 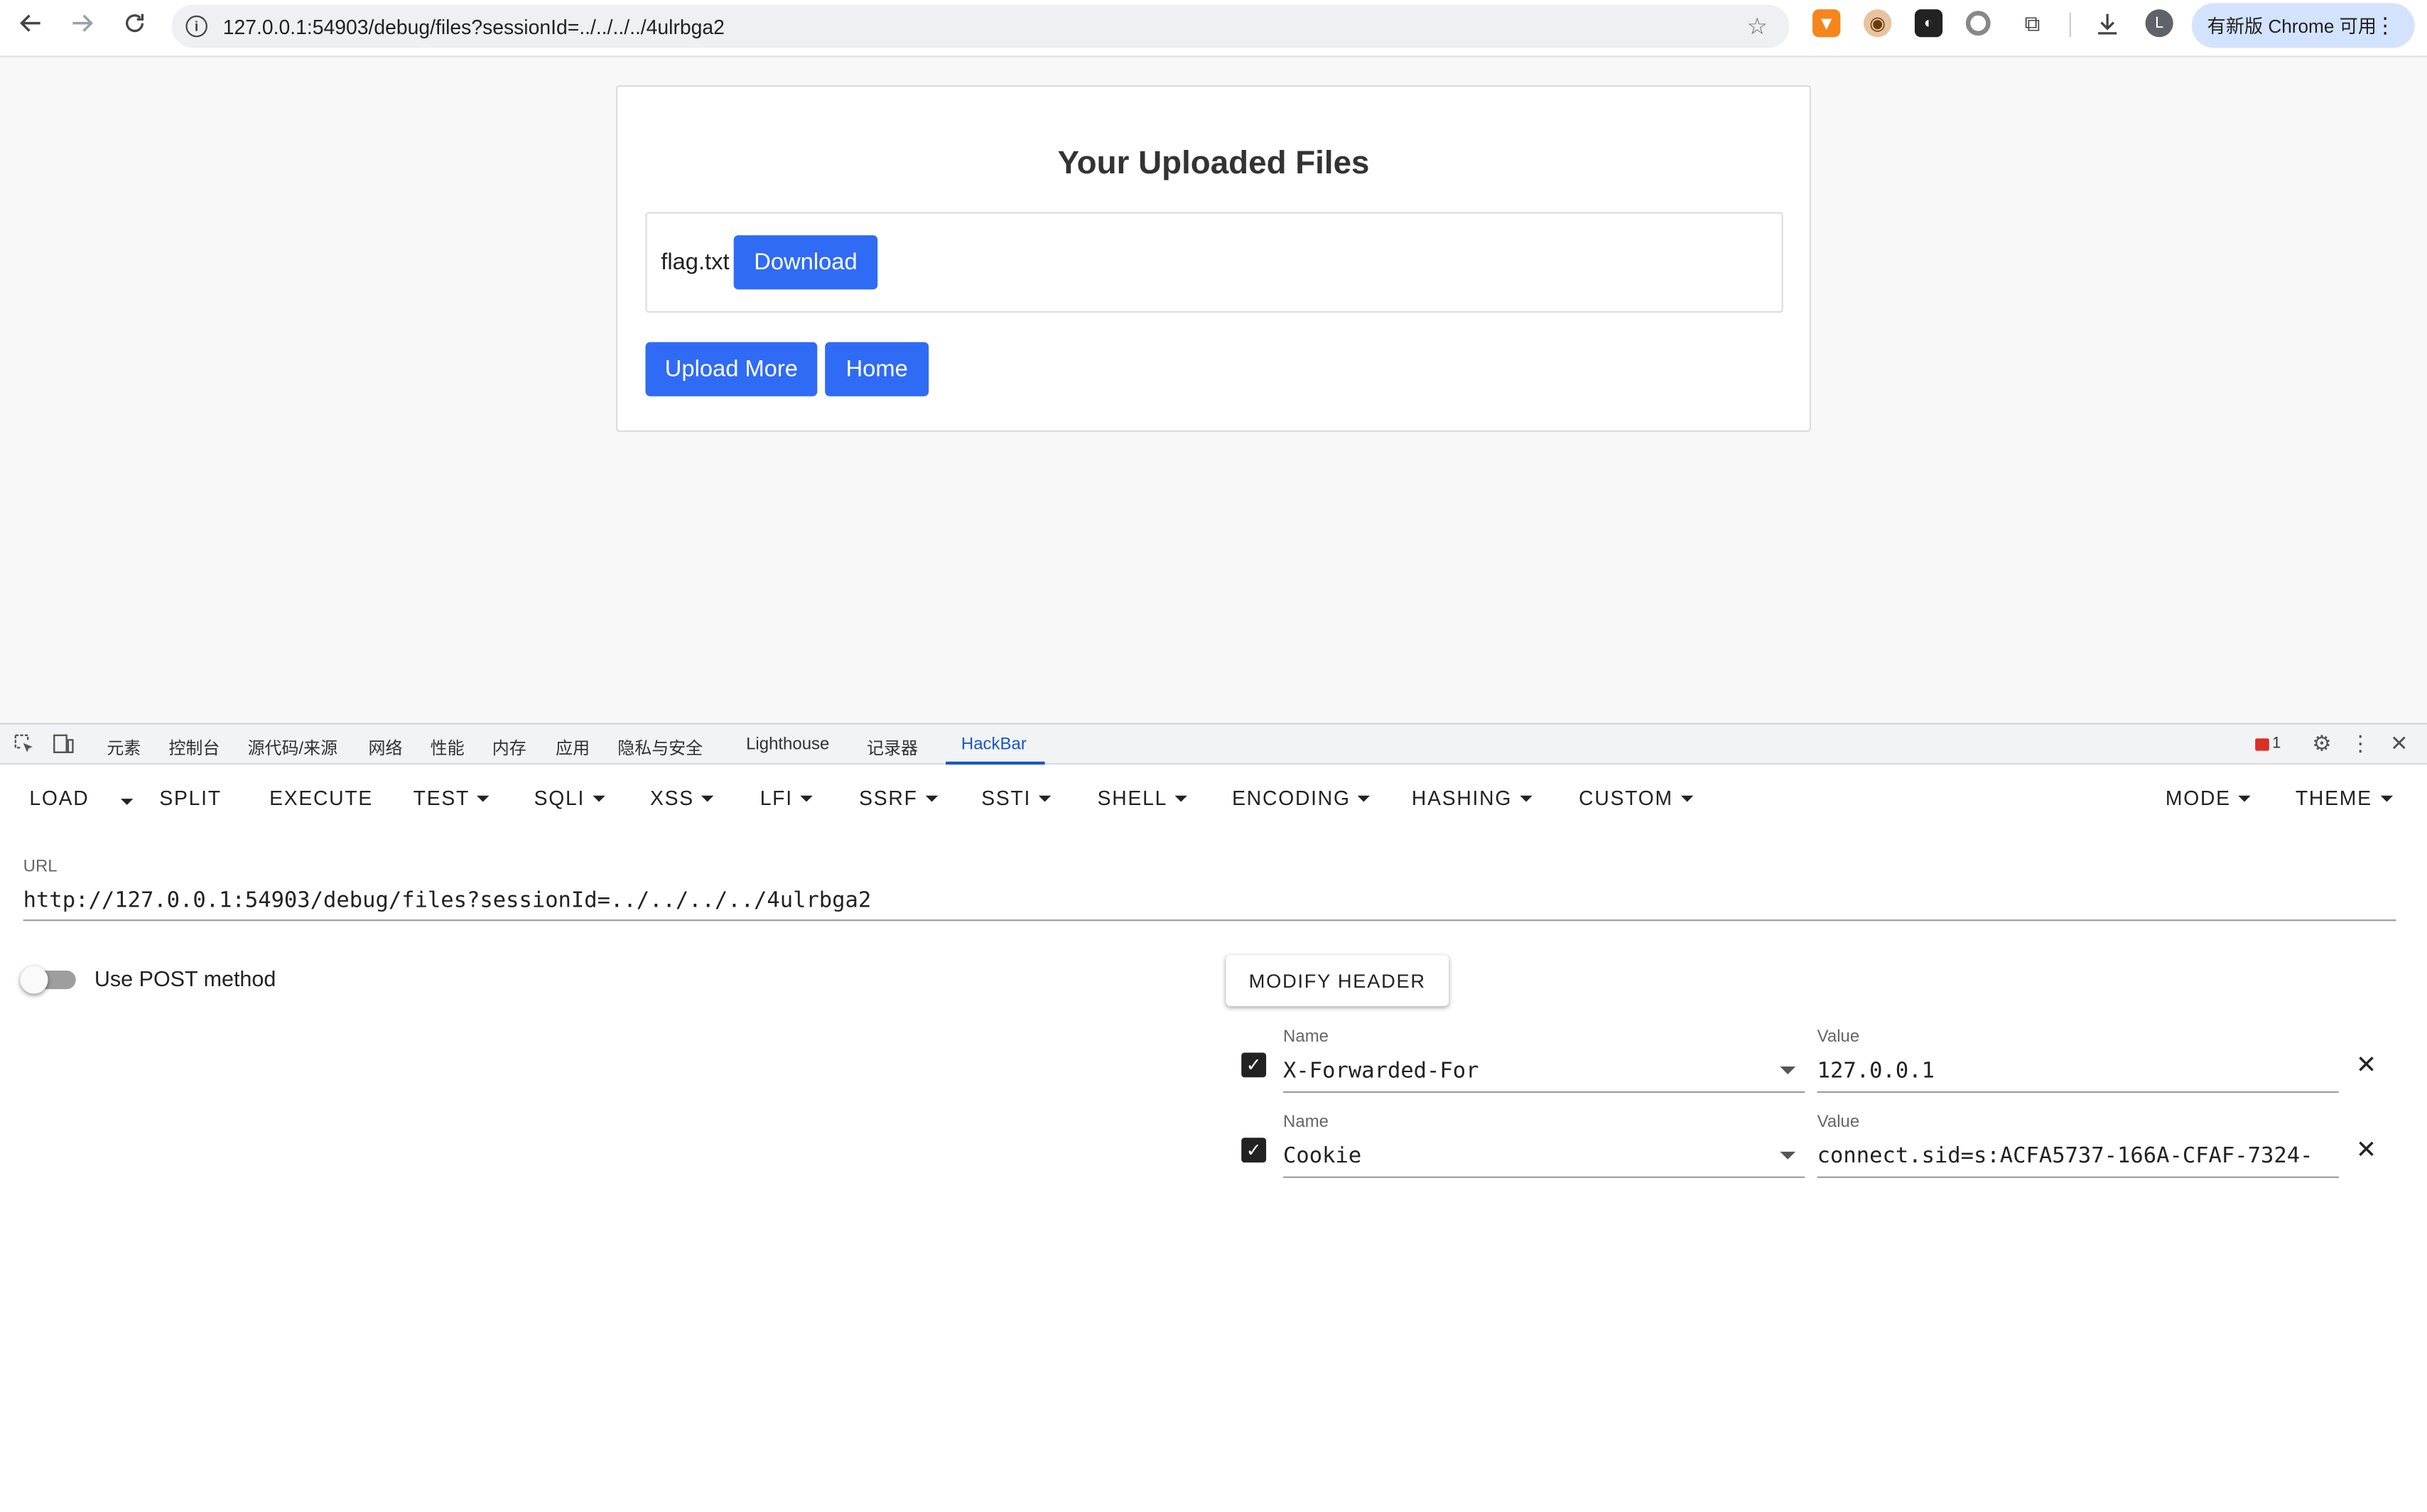 What do you see at coordinates (2070, 25) in the screenshot?
I see `toolbar-divider` at bounding box center [2070, 25].